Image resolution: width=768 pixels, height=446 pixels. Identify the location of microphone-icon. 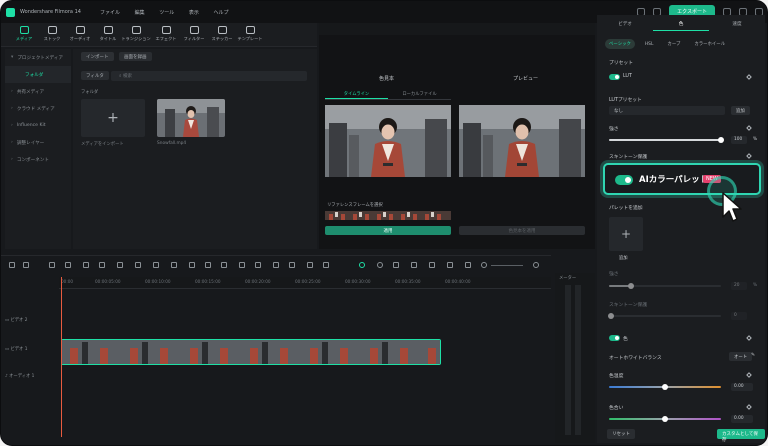
(414, 265).